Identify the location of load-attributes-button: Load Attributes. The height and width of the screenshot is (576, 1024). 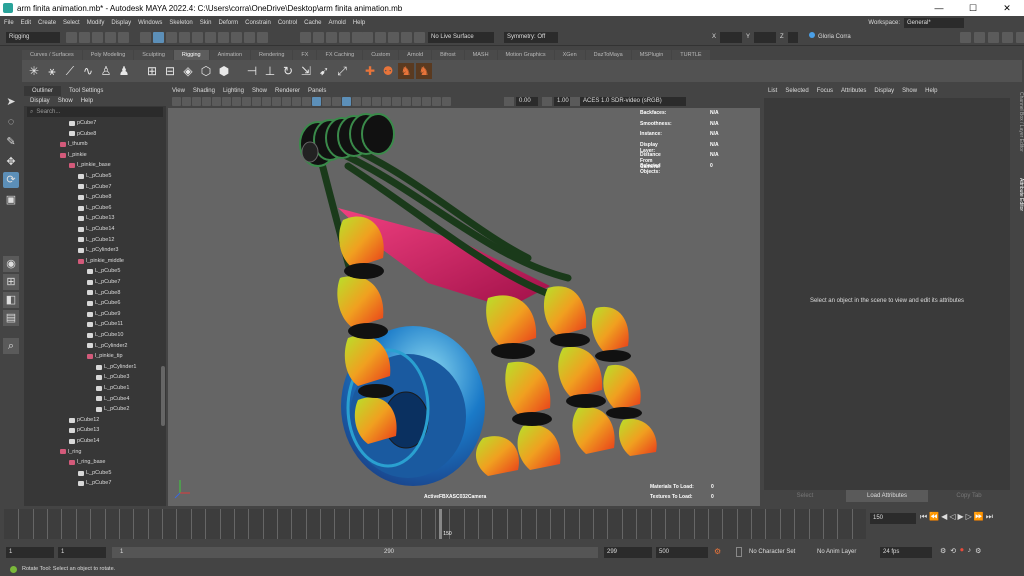
(887, 496).